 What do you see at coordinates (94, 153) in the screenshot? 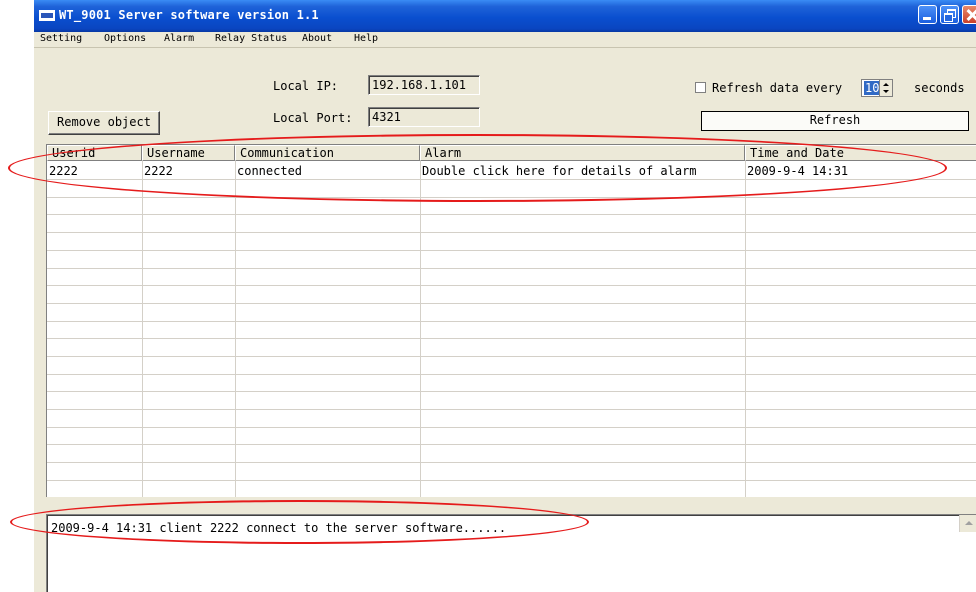
I see `column-userid: Userid` at bounding box center [94, 153].